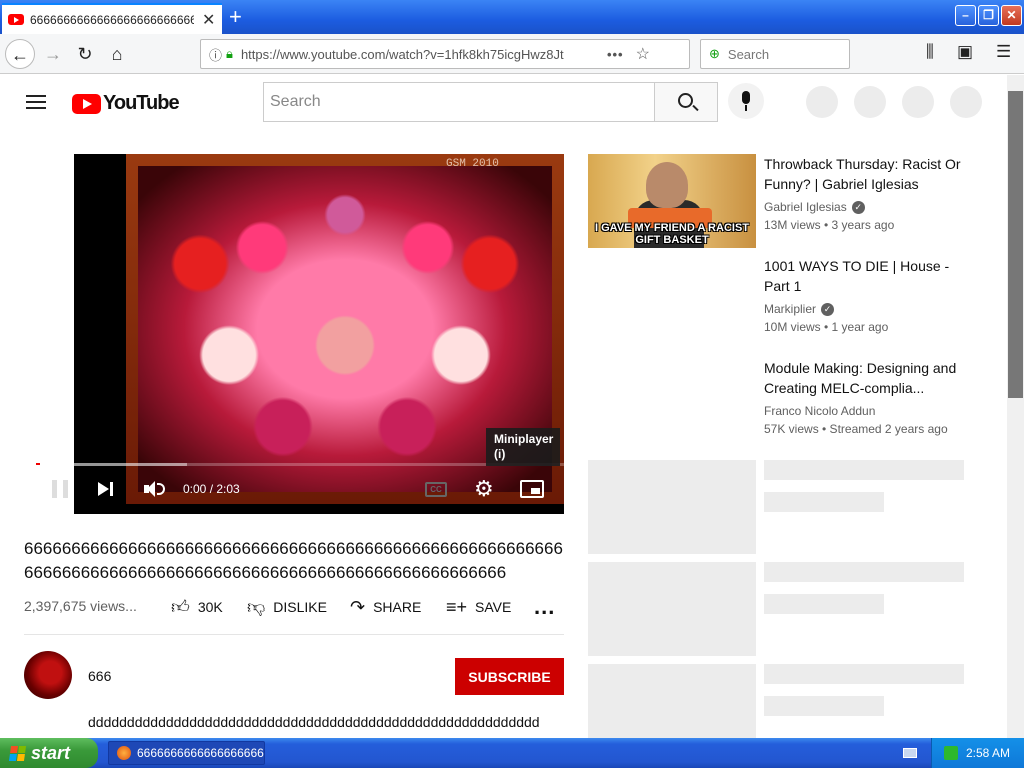 The image size is (1024, 768). What do you see at coordinates (1015, 244) in the screenshot?
I see `scrollbar-thumb` at bounding box center [1015, 244].